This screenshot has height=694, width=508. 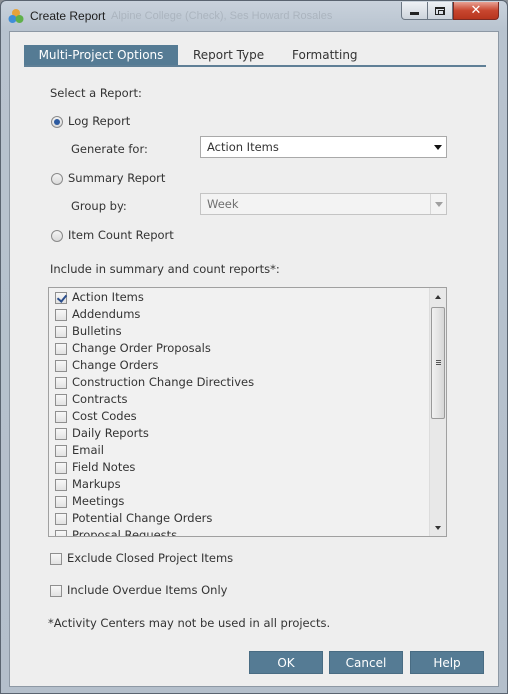 I want to click on generate-for-label: Generate for:, so click(x=109, y=149).